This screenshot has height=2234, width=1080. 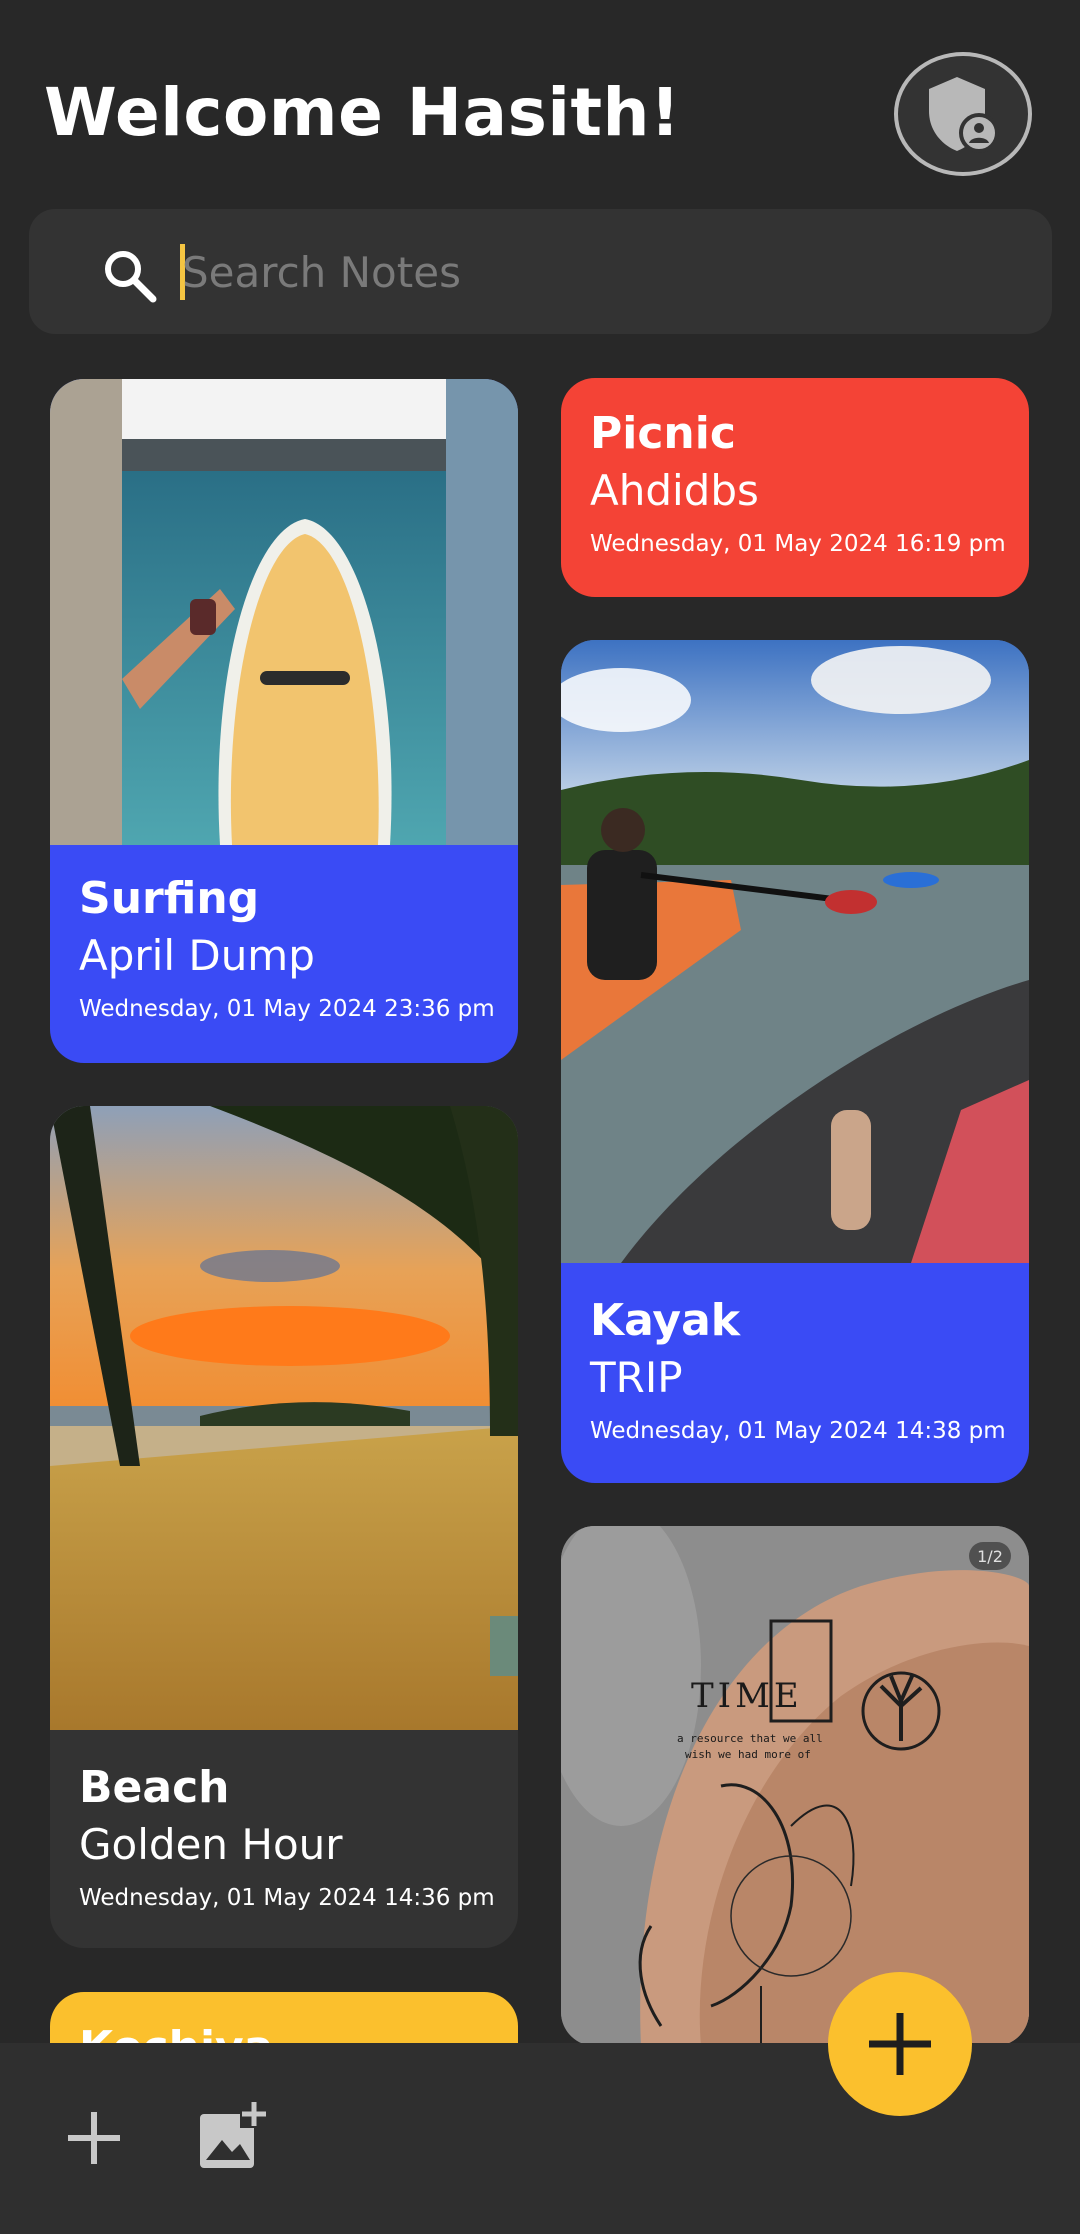 I want to click on kayak-photo, so click(x=795, y=951).